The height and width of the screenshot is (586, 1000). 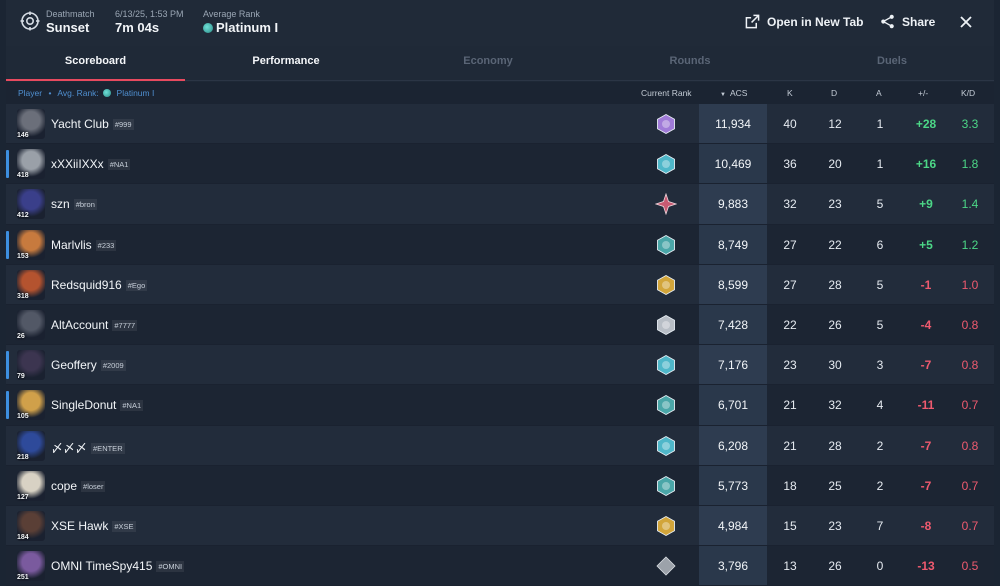 What do you see at coordinates (85, 205) in the screenshot?
I see `player-tag: #bron` at bounding box center [85, 205].